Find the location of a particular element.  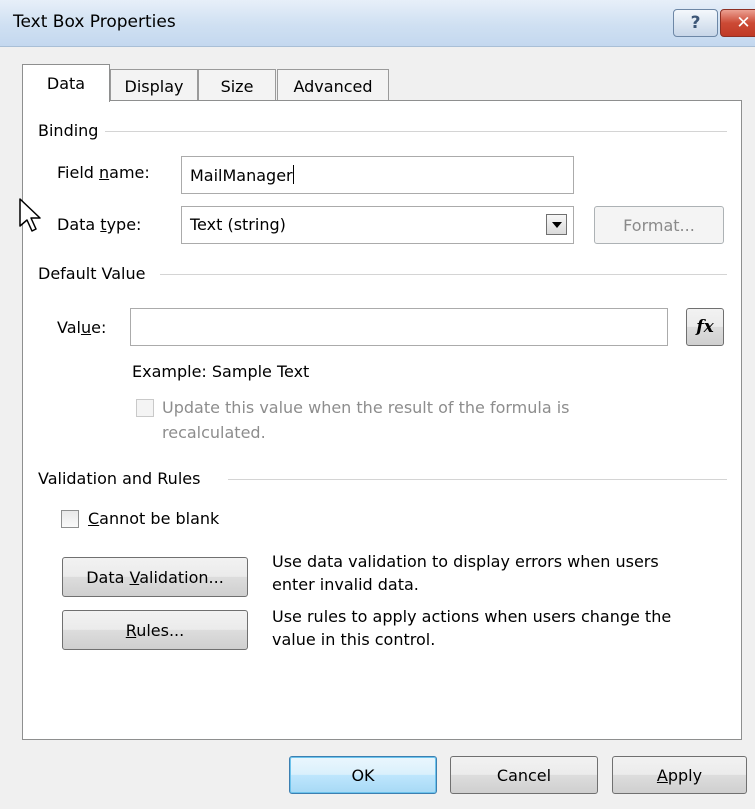

ok-button: OK is located at coordinates (363, 775).